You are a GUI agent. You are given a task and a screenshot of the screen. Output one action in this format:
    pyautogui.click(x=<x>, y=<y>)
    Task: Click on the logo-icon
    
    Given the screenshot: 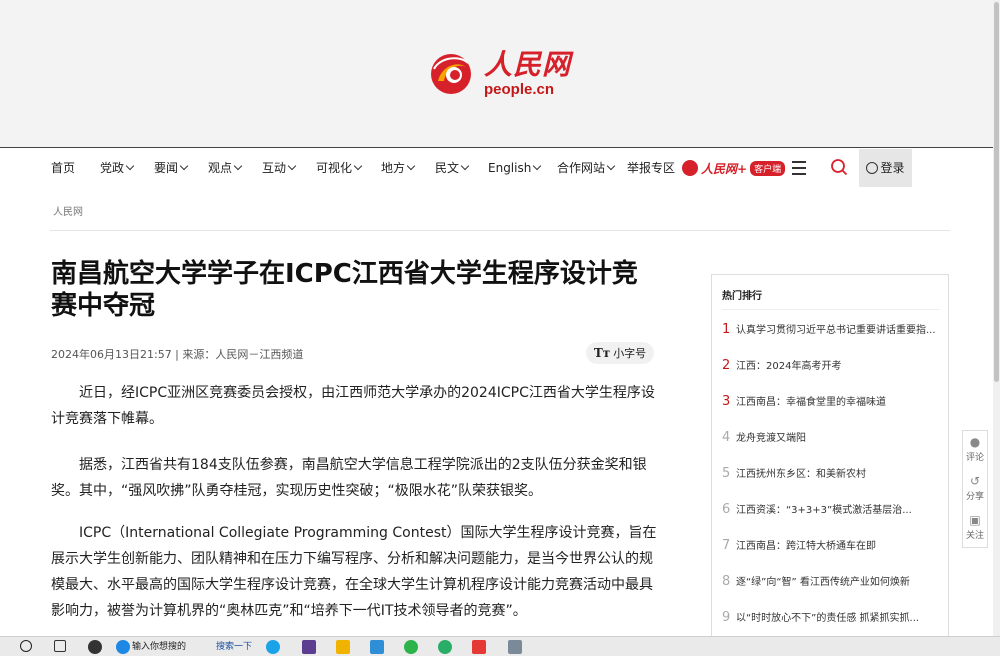 What is the action you would take?
    pyautogui.click(x=451, y=74)
    